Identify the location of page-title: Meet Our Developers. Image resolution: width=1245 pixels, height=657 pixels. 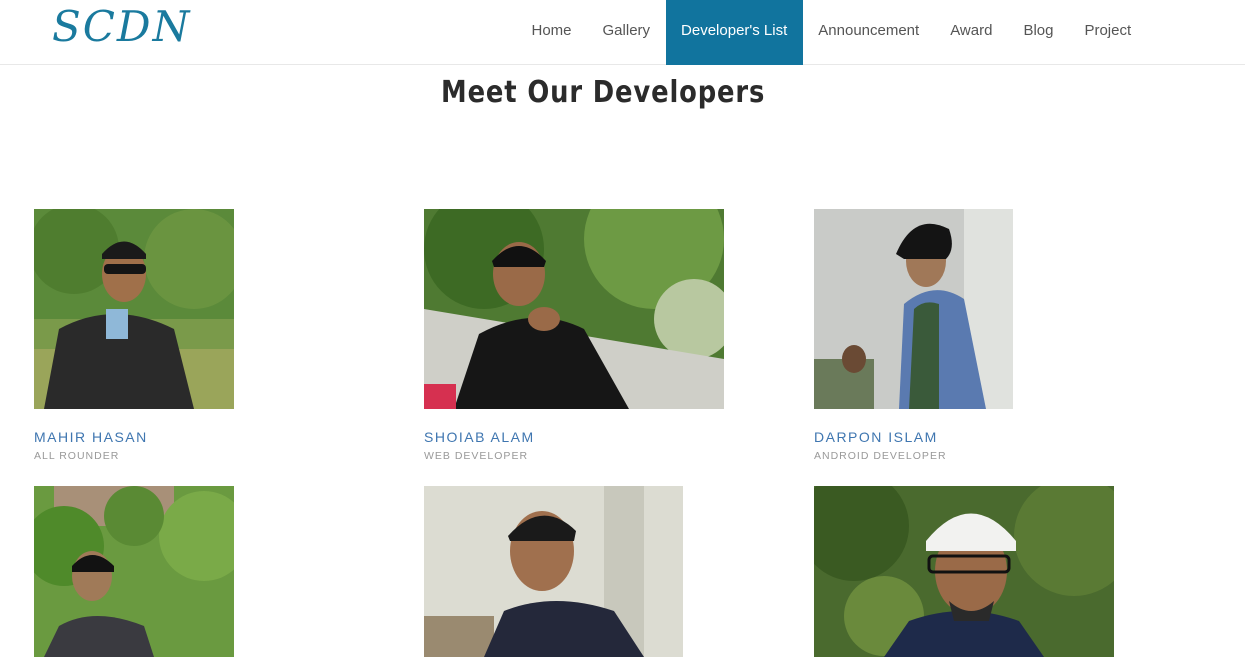
(603, 92).